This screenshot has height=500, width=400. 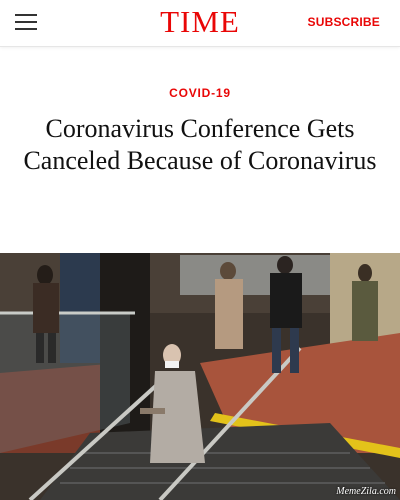 What do you see at coordinates (344, 22) in the screenshot?
I see `subscribe-button: SUBSCRIBE` at bounding box center [344, 22].